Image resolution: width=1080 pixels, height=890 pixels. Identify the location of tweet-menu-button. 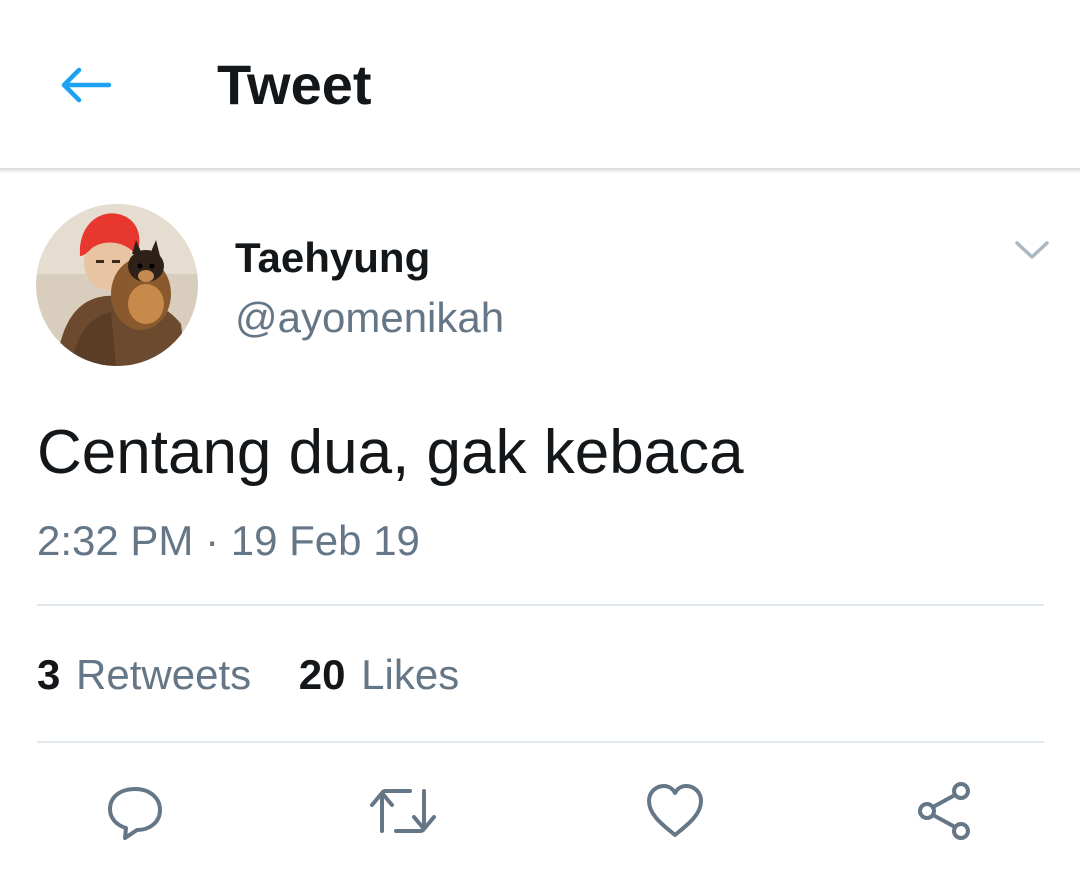
(1032, 250).